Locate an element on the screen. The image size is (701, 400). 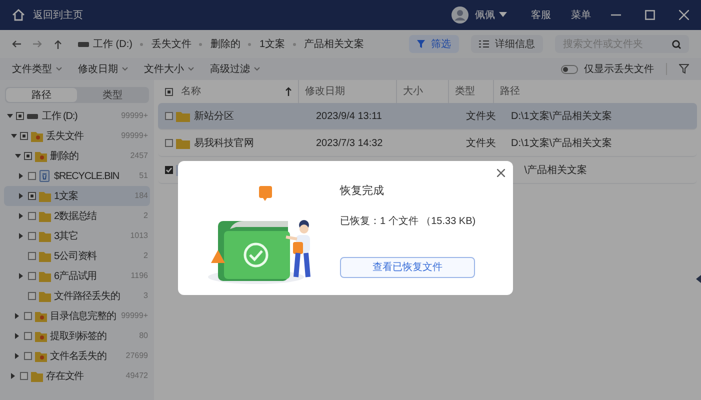
breadcrumb-item: 删除的 is located at coordinates (225, 44).